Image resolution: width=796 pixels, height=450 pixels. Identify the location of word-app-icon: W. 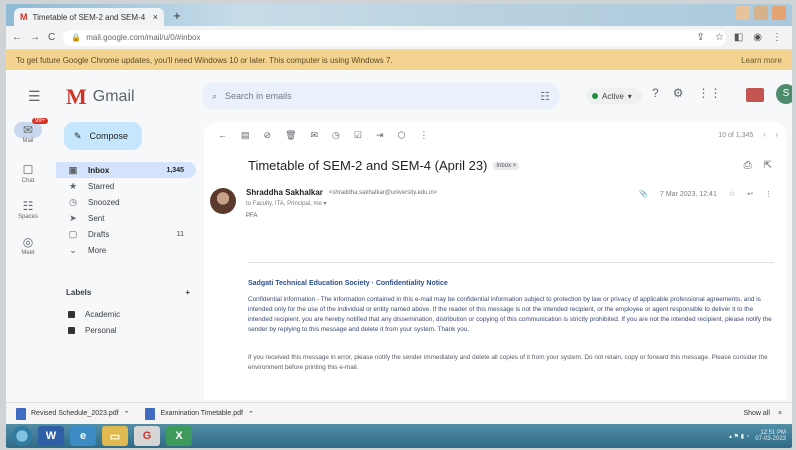
(51, 436).